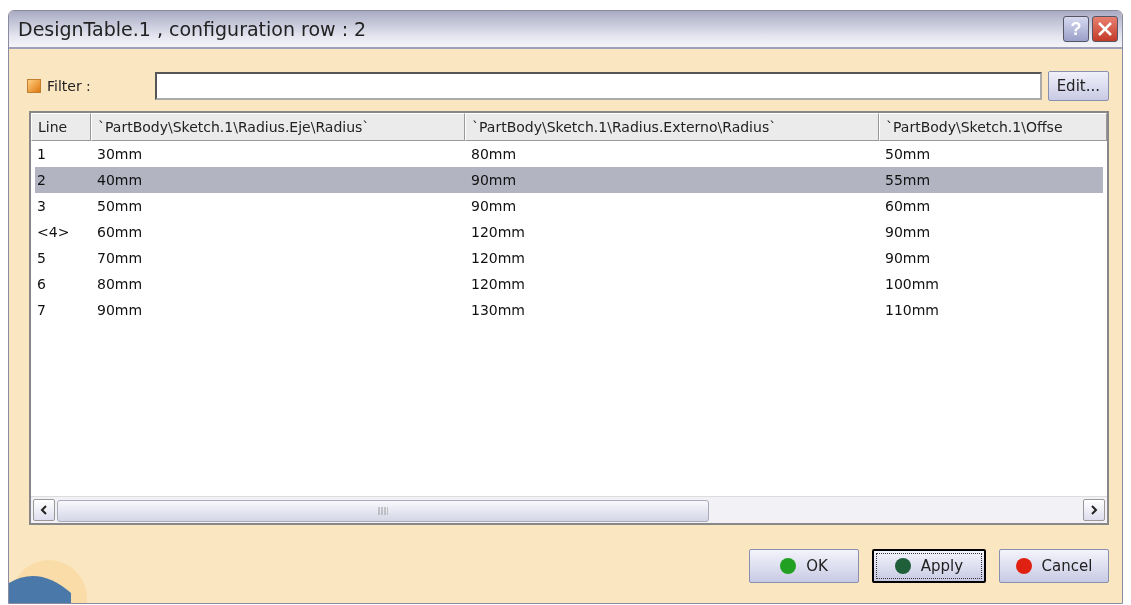 The image size is (1131, 605). Describe the element at coordinates (41, 258) in the screenshot. I see `table-cell-text: 5` at that location.